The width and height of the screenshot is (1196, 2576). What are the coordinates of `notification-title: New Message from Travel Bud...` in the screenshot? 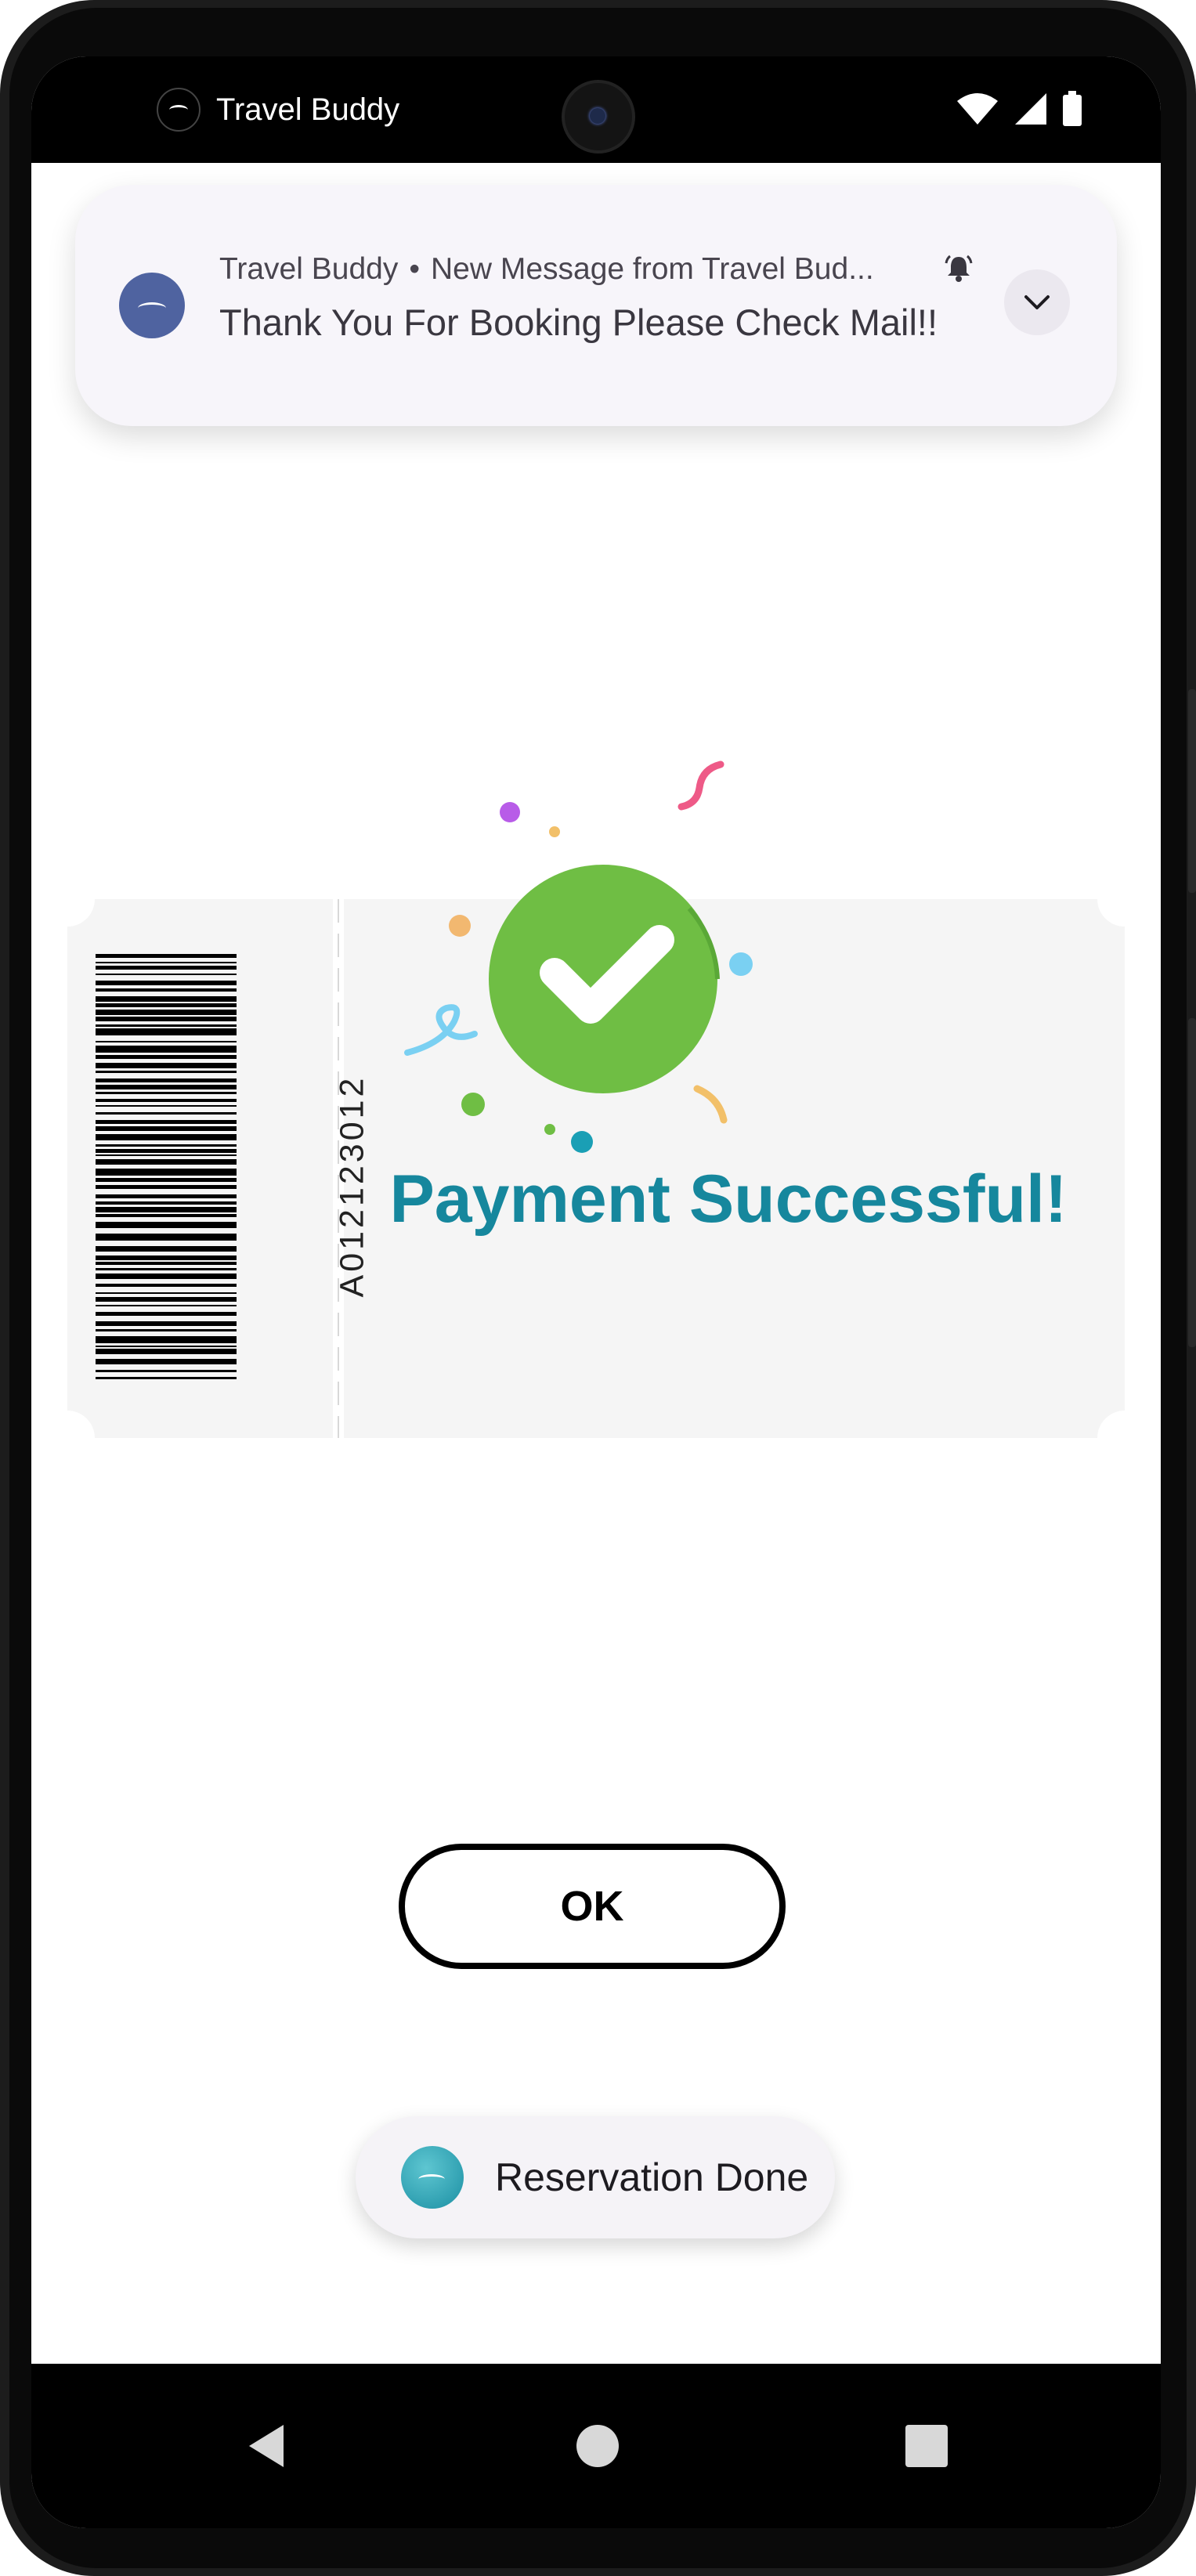 It's located at (652, 269).